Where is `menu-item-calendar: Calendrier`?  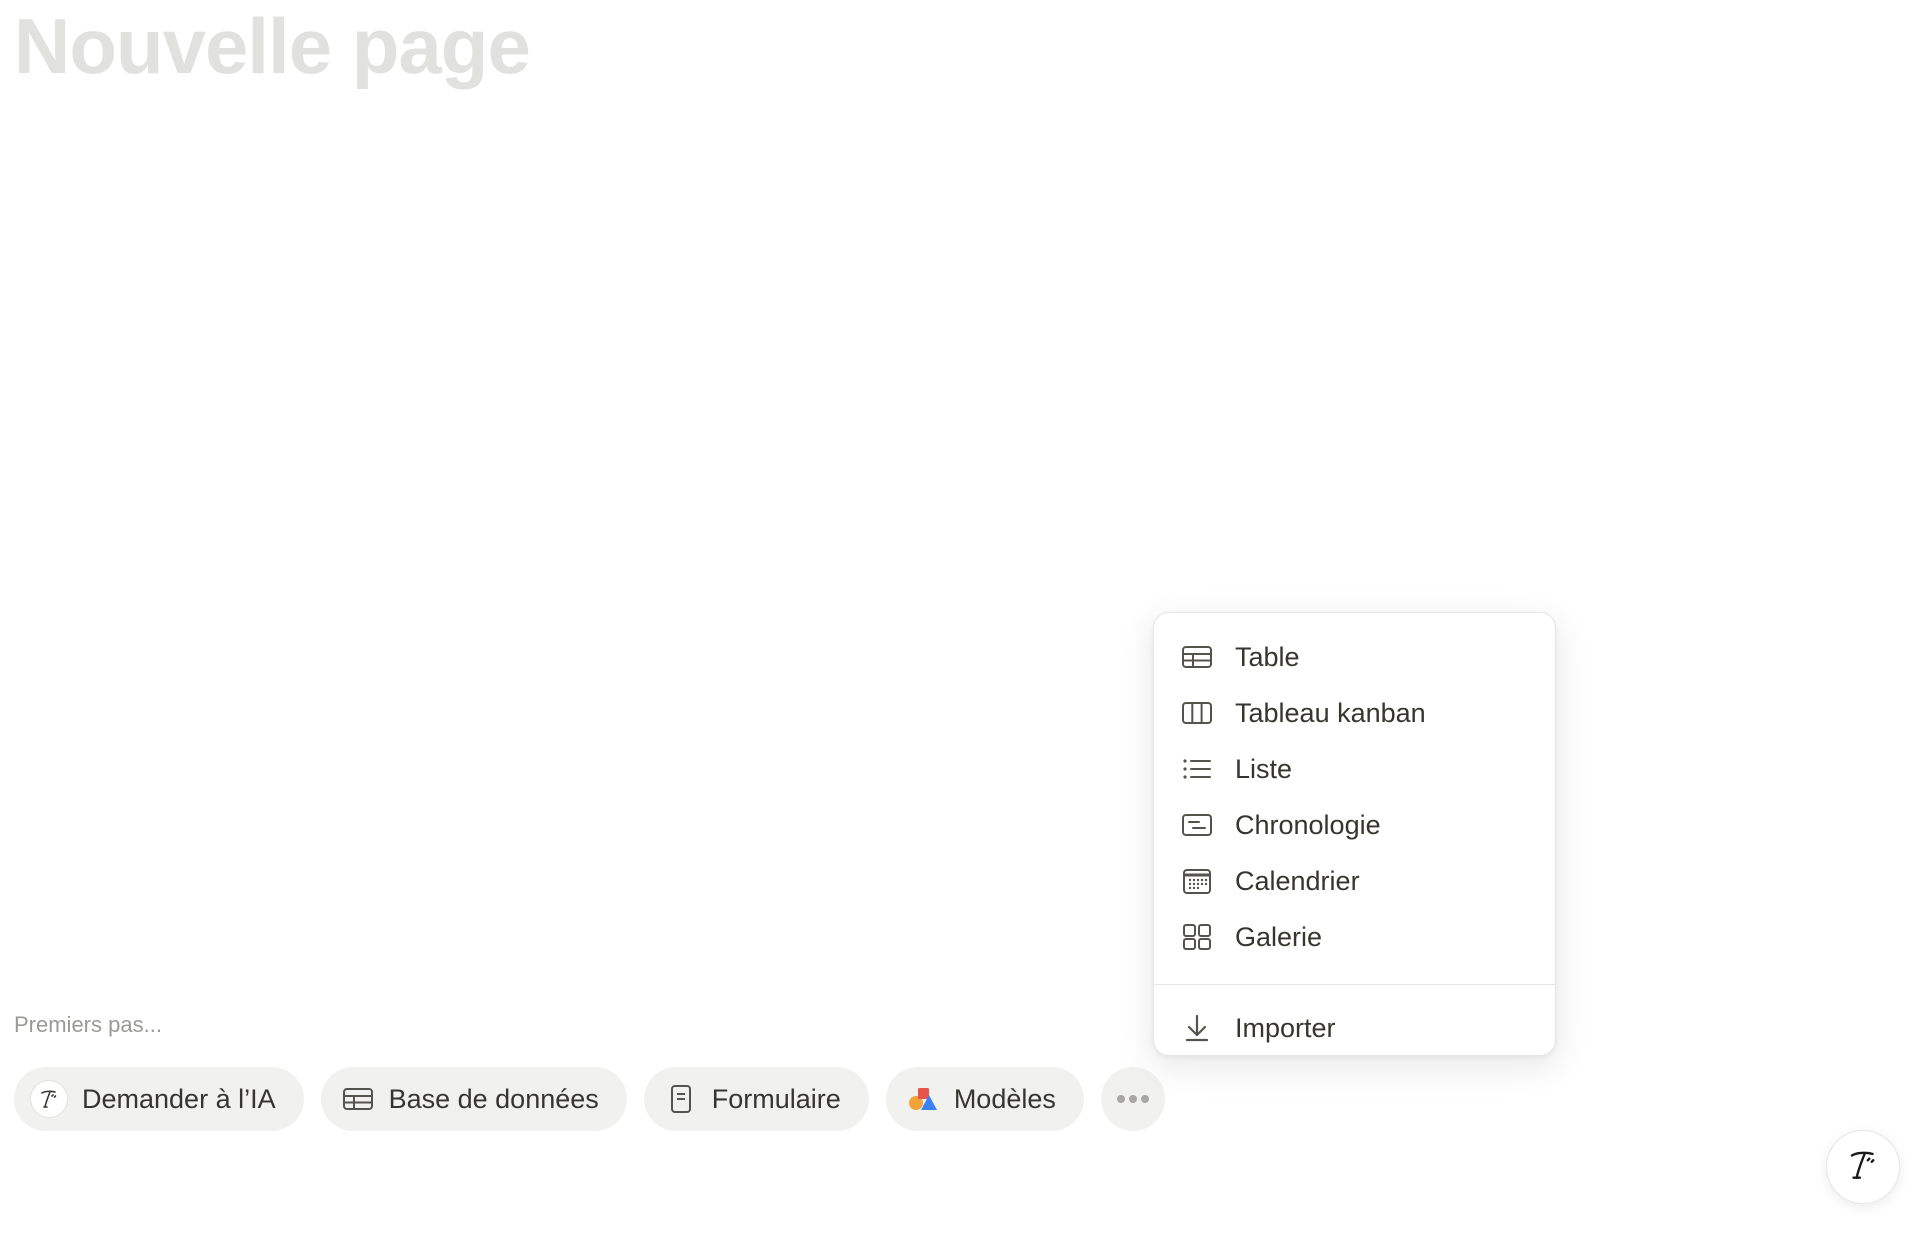
menu-item-calendar: Calendrier is located at coordinates (1354, 881).